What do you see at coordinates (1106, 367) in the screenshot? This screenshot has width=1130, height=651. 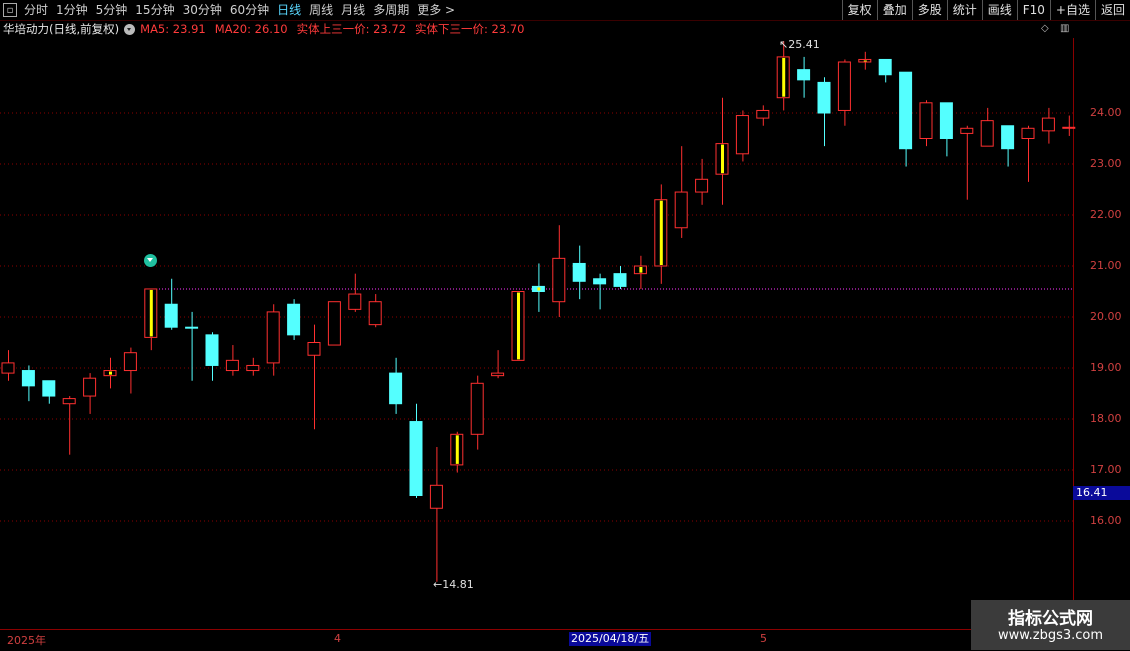 I see `price-tick-label: 19.00` at bounding box center [1106, 367].